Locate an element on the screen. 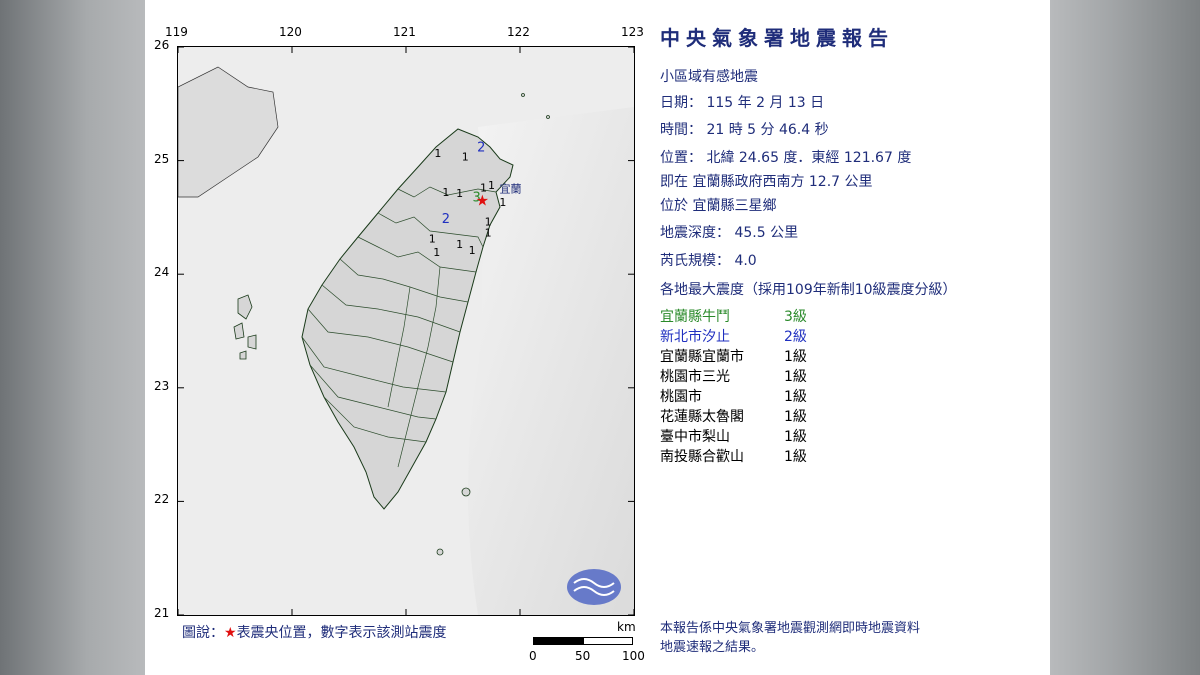 The image size is (1200, 675). station-level: 2級 is located at coordinates (795, 337).